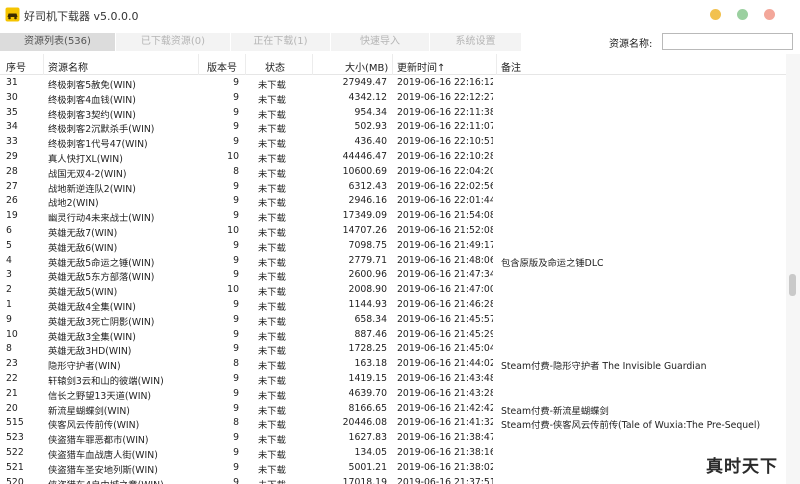  Describe the element at coordinates (476, 42) in the screenshot. I see `tab-settings: 系统设置` at that location.